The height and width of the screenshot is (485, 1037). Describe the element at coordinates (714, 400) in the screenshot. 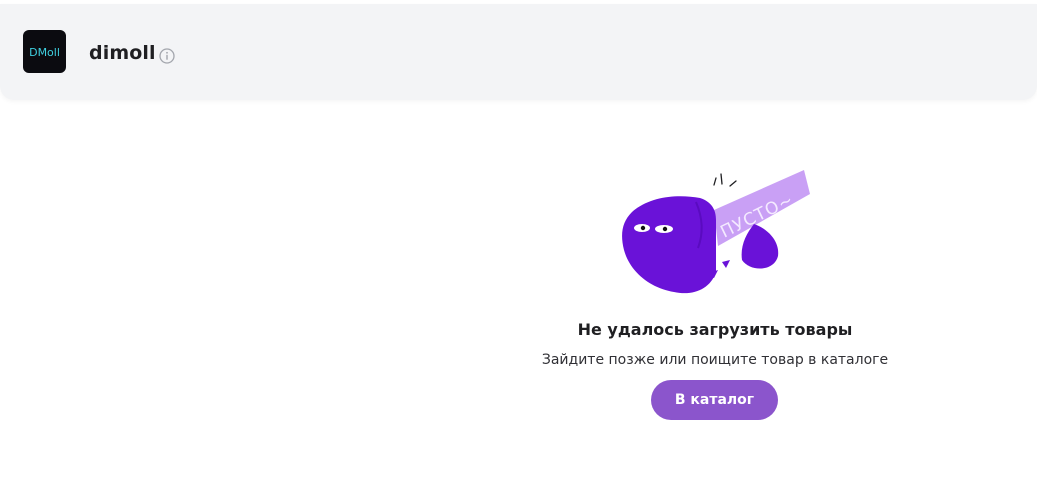

I see `catalog-button: В каталог` at that location.